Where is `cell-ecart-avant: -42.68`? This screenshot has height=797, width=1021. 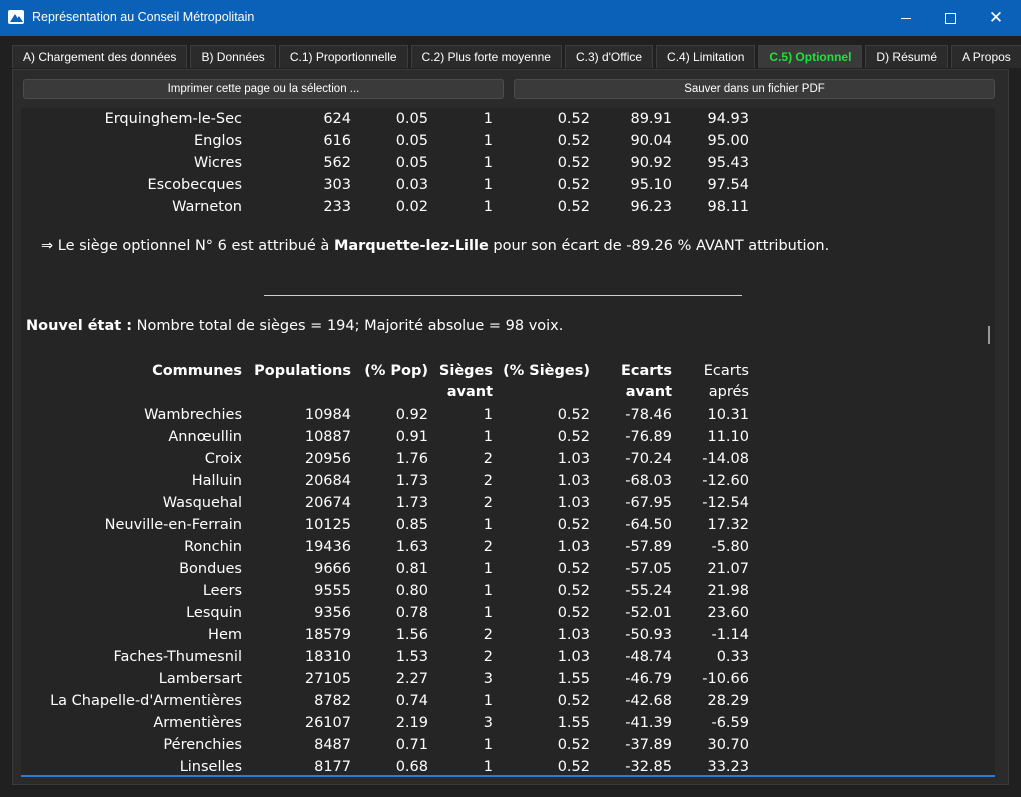 cell-ecart-avant: -42.68 is located at coordinates (648, 701).